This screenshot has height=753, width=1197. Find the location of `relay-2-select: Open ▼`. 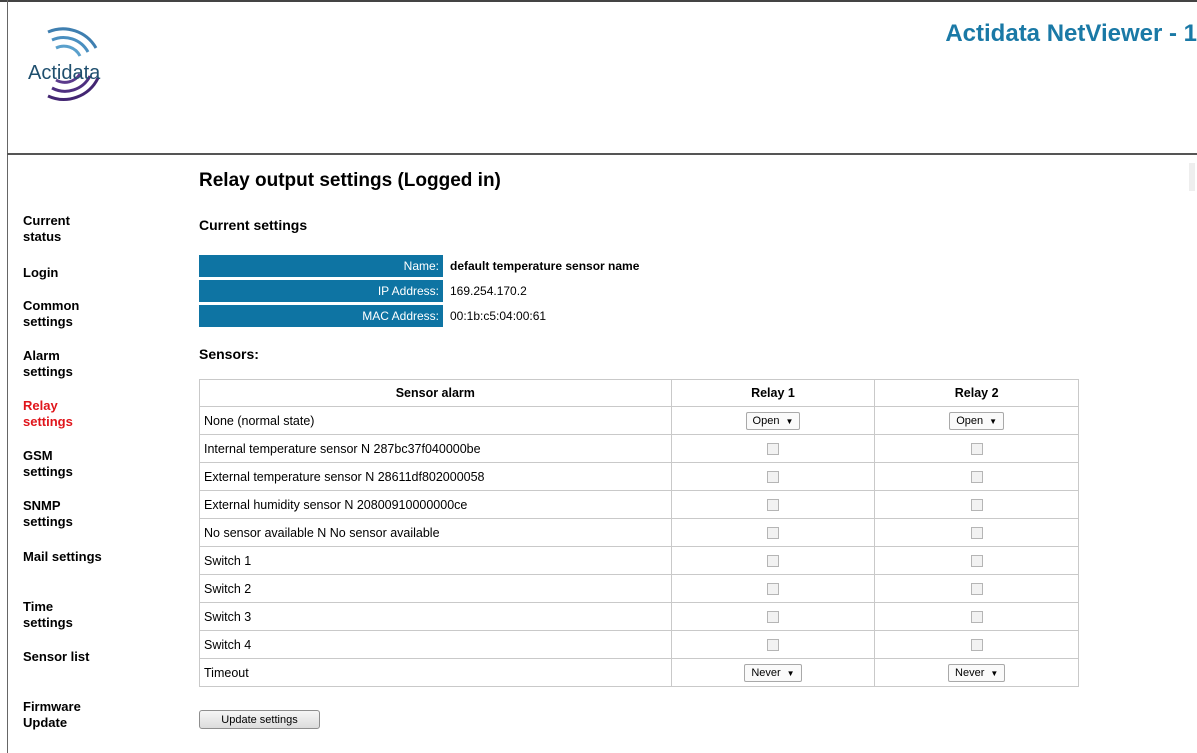

relay-2-select: Open ▼ is located at coordinates (977, 420).